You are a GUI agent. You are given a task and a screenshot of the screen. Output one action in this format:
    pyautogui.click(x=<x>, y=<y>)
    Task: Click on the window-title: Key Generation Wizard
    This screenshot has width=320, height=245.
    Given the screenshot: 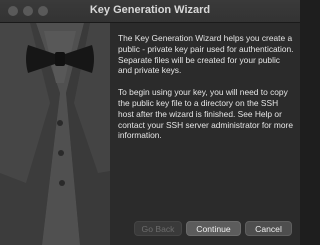 What is the action you would take?
    pyautogui.click(x=150, y=10)
    